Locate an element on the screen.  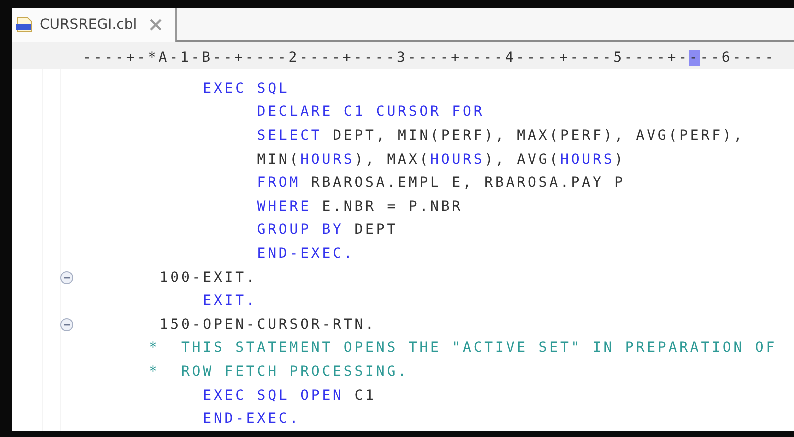
code-line: 100-EXIT. is located at coordinates (208, 278).